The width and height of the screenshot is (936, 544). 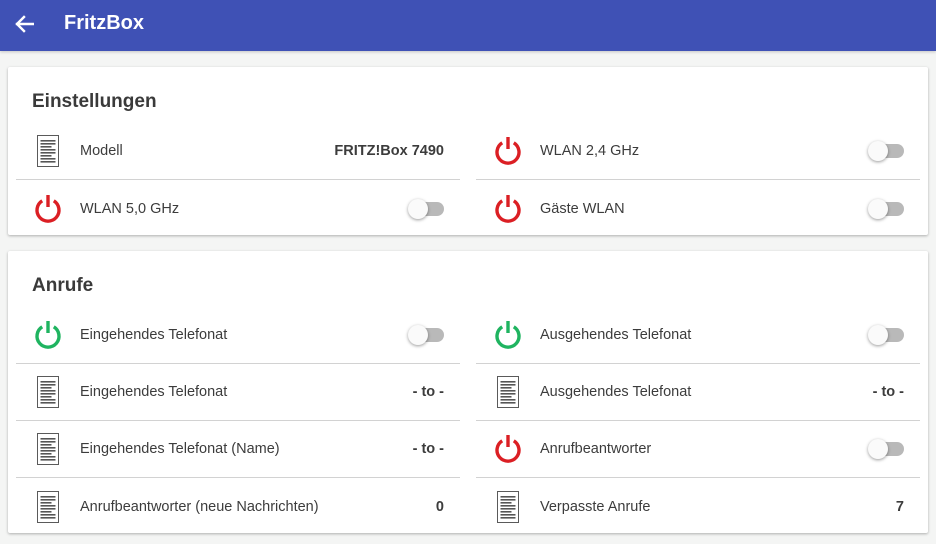 What do you see at coordinates (238, 151) in the screenshot?
I see `einstellungen-row: Modell FRITZ!Box 7490` at bounding box center [238, 151].